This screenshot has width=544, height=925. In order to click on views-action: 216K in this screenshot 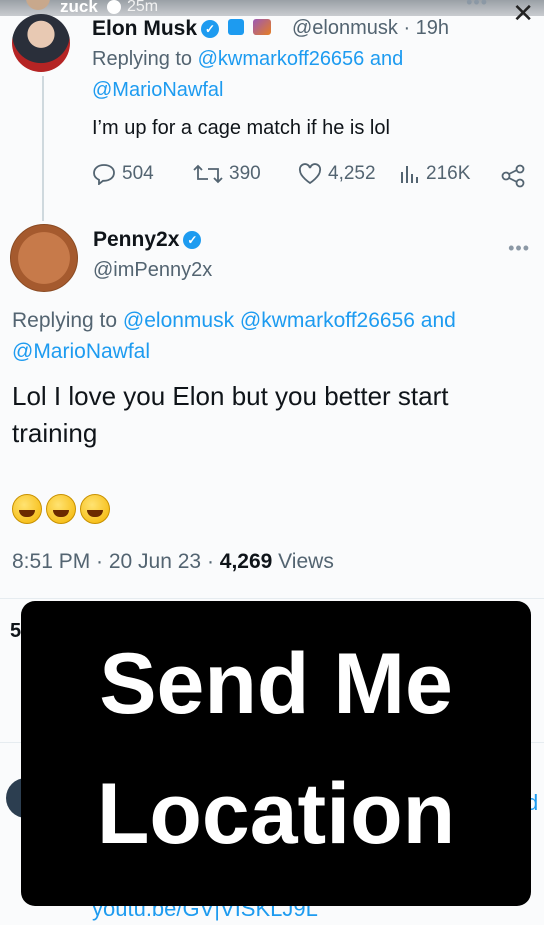, I will do `click(434, 174)`.